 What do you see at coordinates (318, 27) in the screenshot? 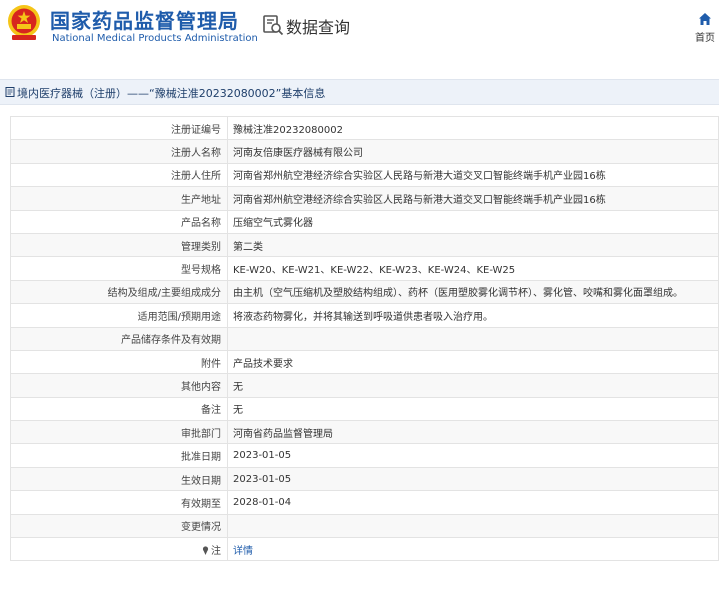
I see `page-title: 数据查询` at bounding box center [318, 27].